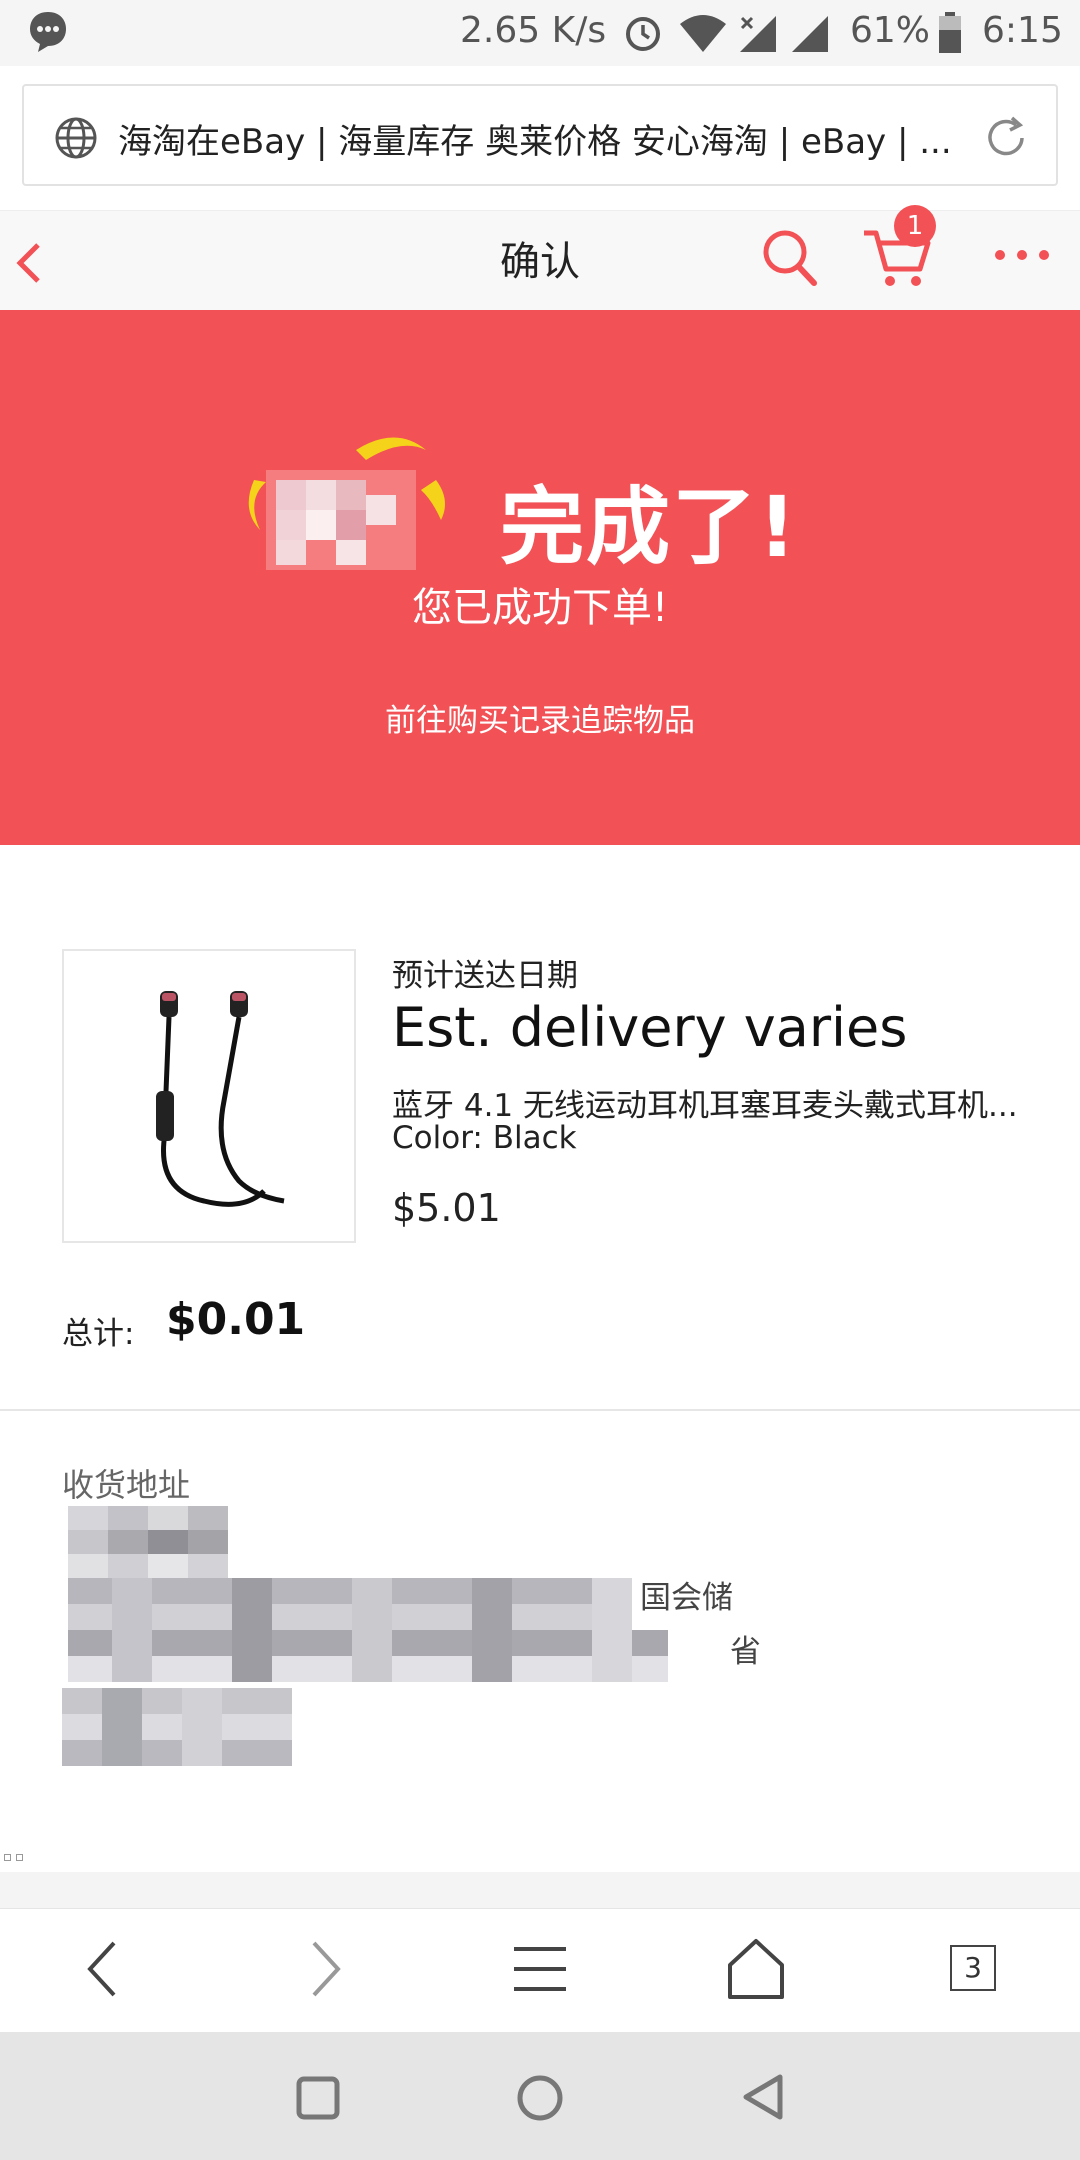 The height and width of the screenshot is (2160, 1080). Describe the element at coordinates (236, 1319) in the screenshot. I see `total-value: $0.01` at that location.